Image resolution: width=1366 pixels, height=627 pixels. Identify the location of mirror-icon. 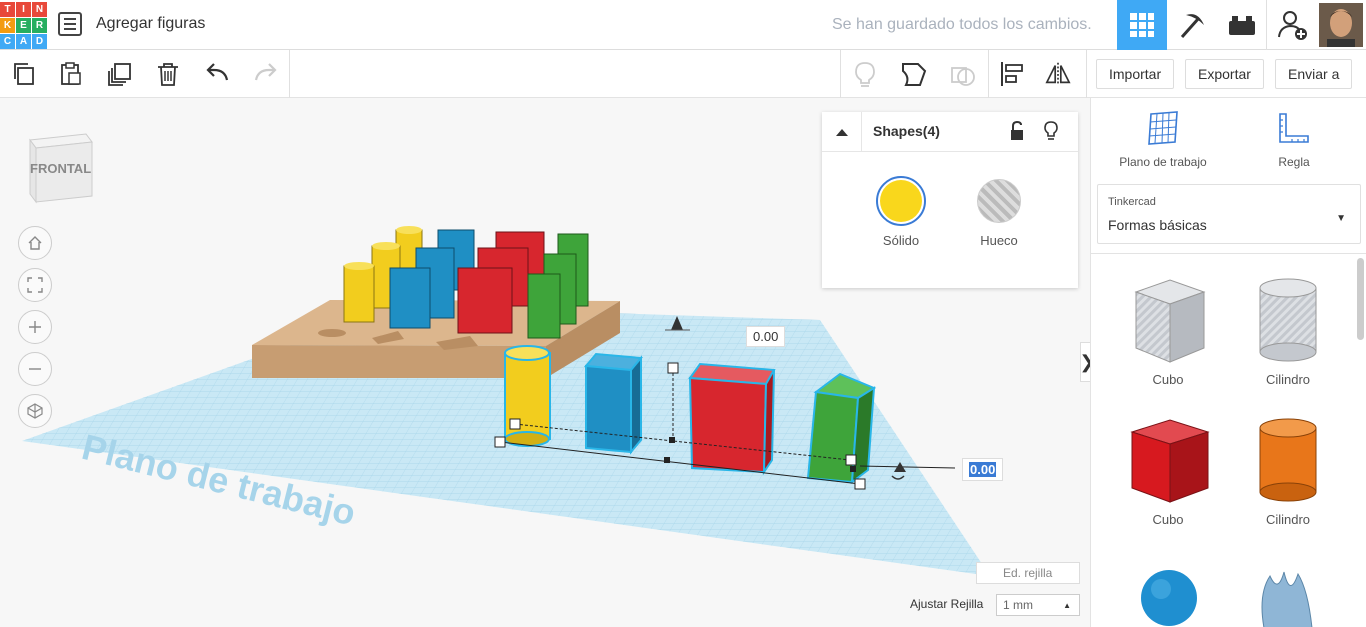
(1058, 74).